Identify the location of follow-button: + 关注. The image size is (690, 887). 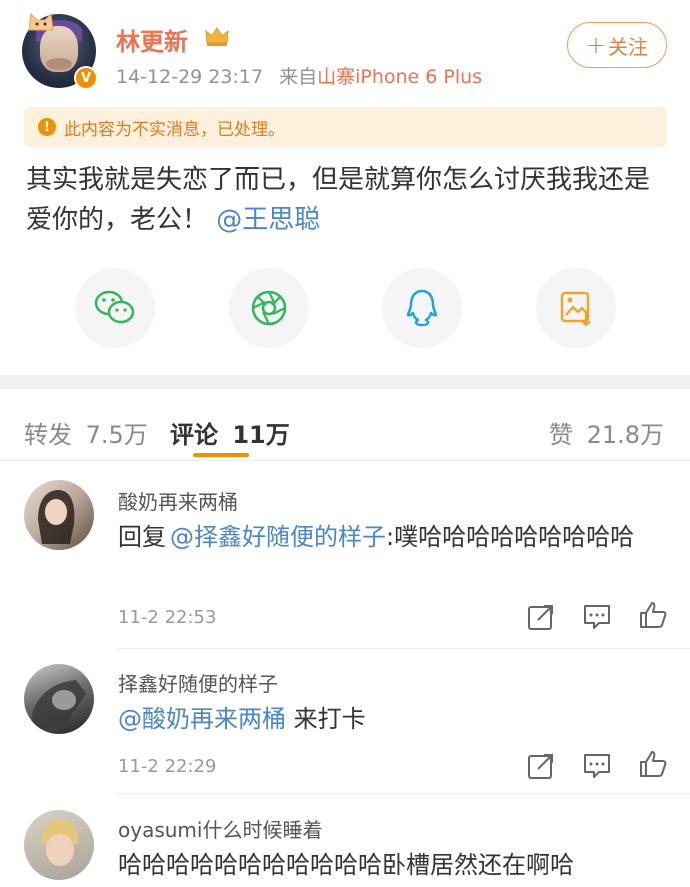
(617, 45).